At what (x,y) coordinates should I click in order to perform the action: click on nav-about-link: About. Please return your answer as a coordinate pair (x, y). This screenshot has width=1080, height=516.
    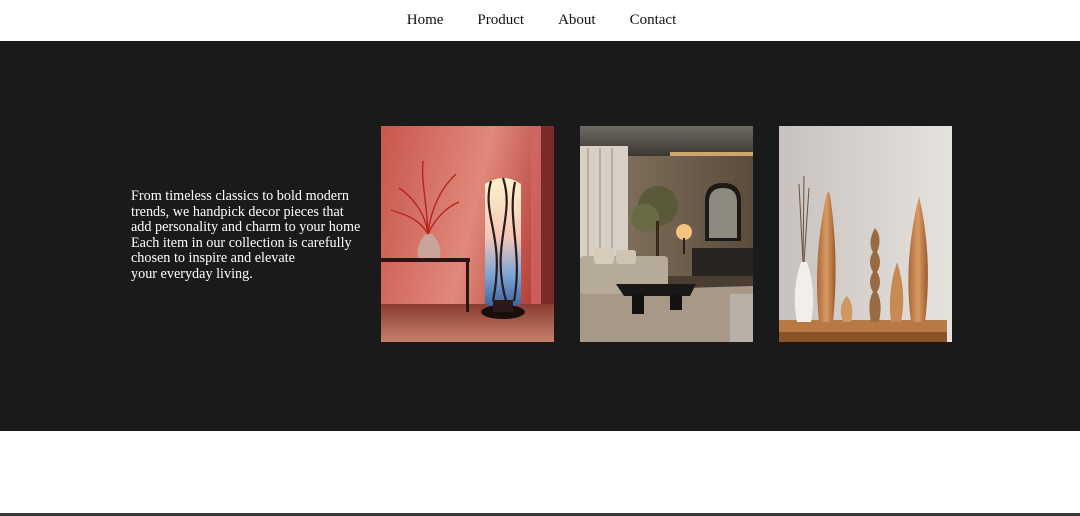
    Looking at the image, I should click on (577, 20).